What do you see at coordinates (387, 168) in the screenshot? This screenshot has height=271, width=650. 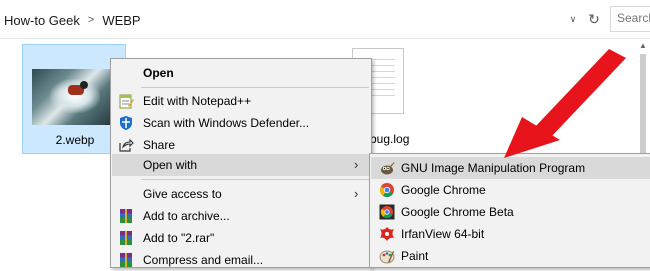 I see `gimp-icon` at bounding box center [387, 168].